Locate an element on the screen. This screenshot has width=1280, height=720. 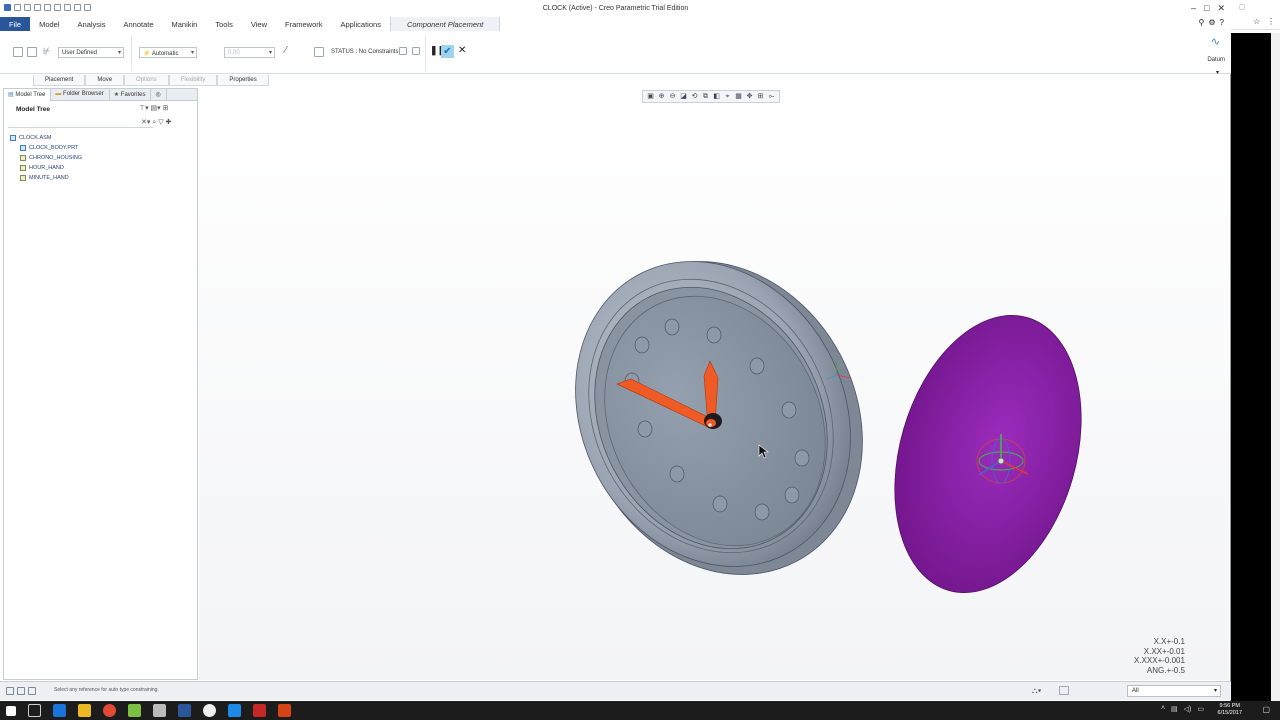
settings-app-icon is located at coordinates (209, 710).